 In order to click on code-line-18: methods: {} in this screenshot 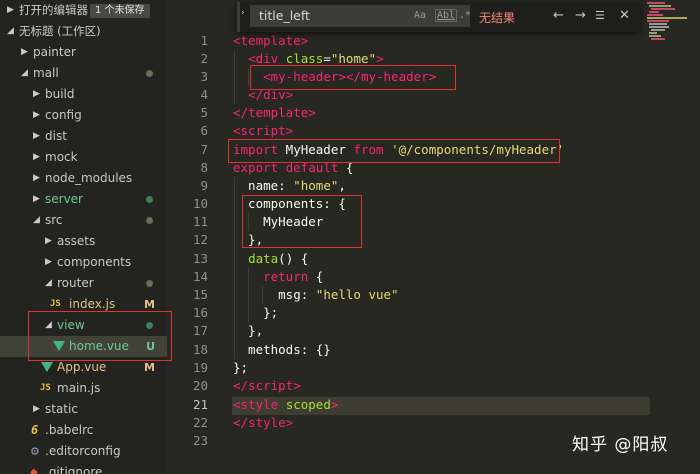, I will do `click(282, 349)`.